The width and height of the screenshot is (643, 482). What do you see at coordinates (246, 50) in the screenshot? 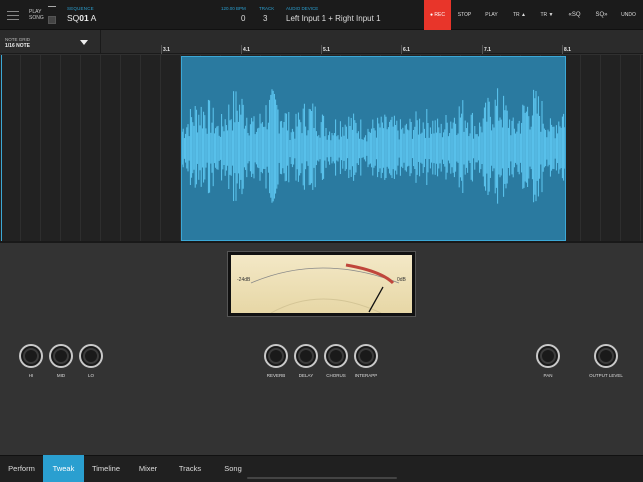
I see `ruler-label: 4.1` at bounding box center [246, 50].